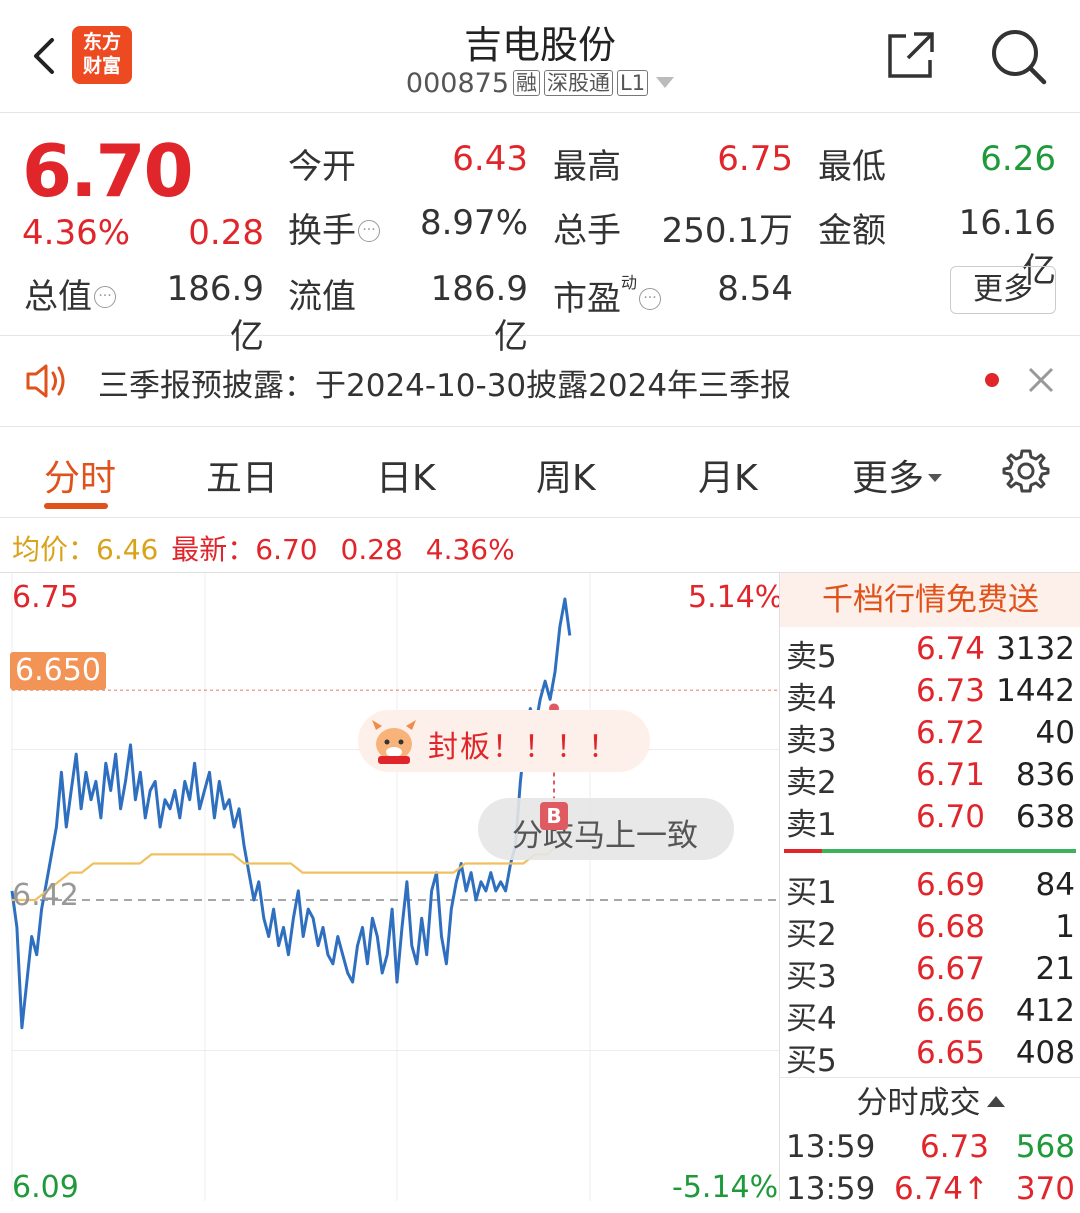  I want to click on value-open: 6.43, so click(490, 159).